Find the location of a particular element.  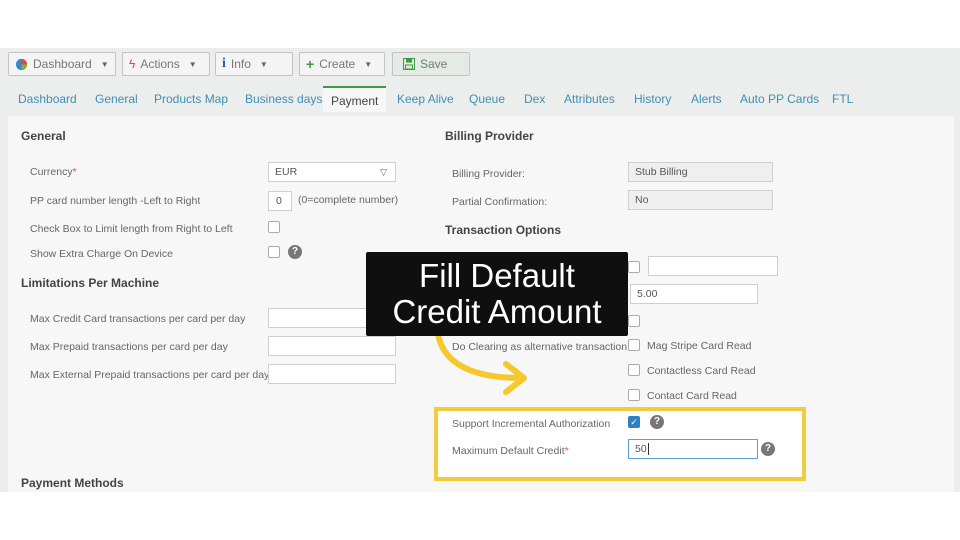

instruction-caption: Fill Default Credit Amount is located at coordinates (497, 294).